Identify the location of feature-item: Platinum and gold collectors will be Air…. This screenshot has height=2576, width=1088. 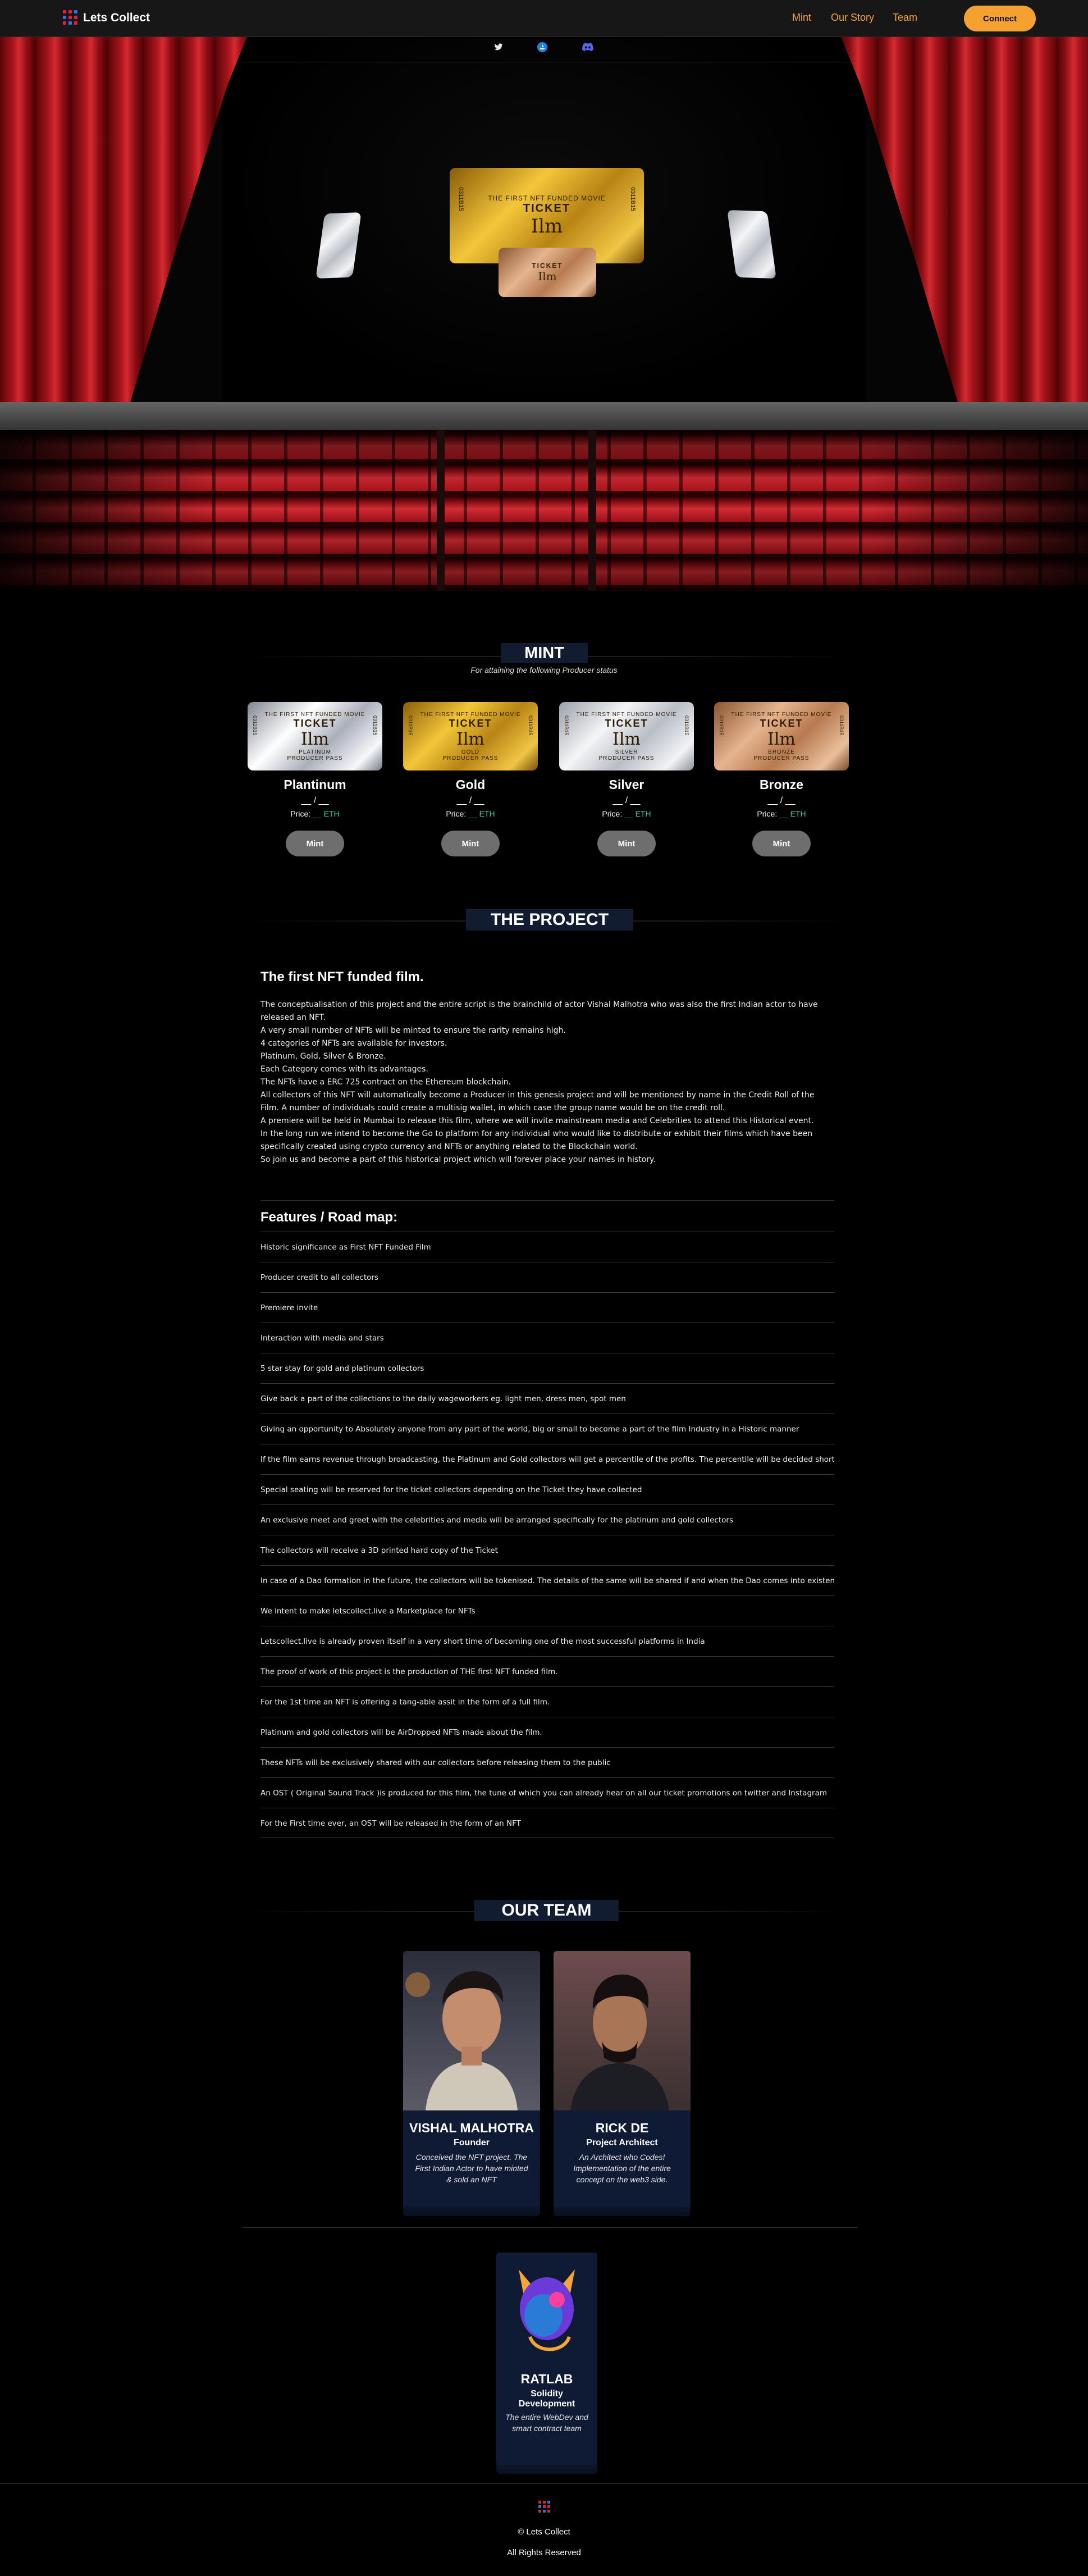
(547, 1732).